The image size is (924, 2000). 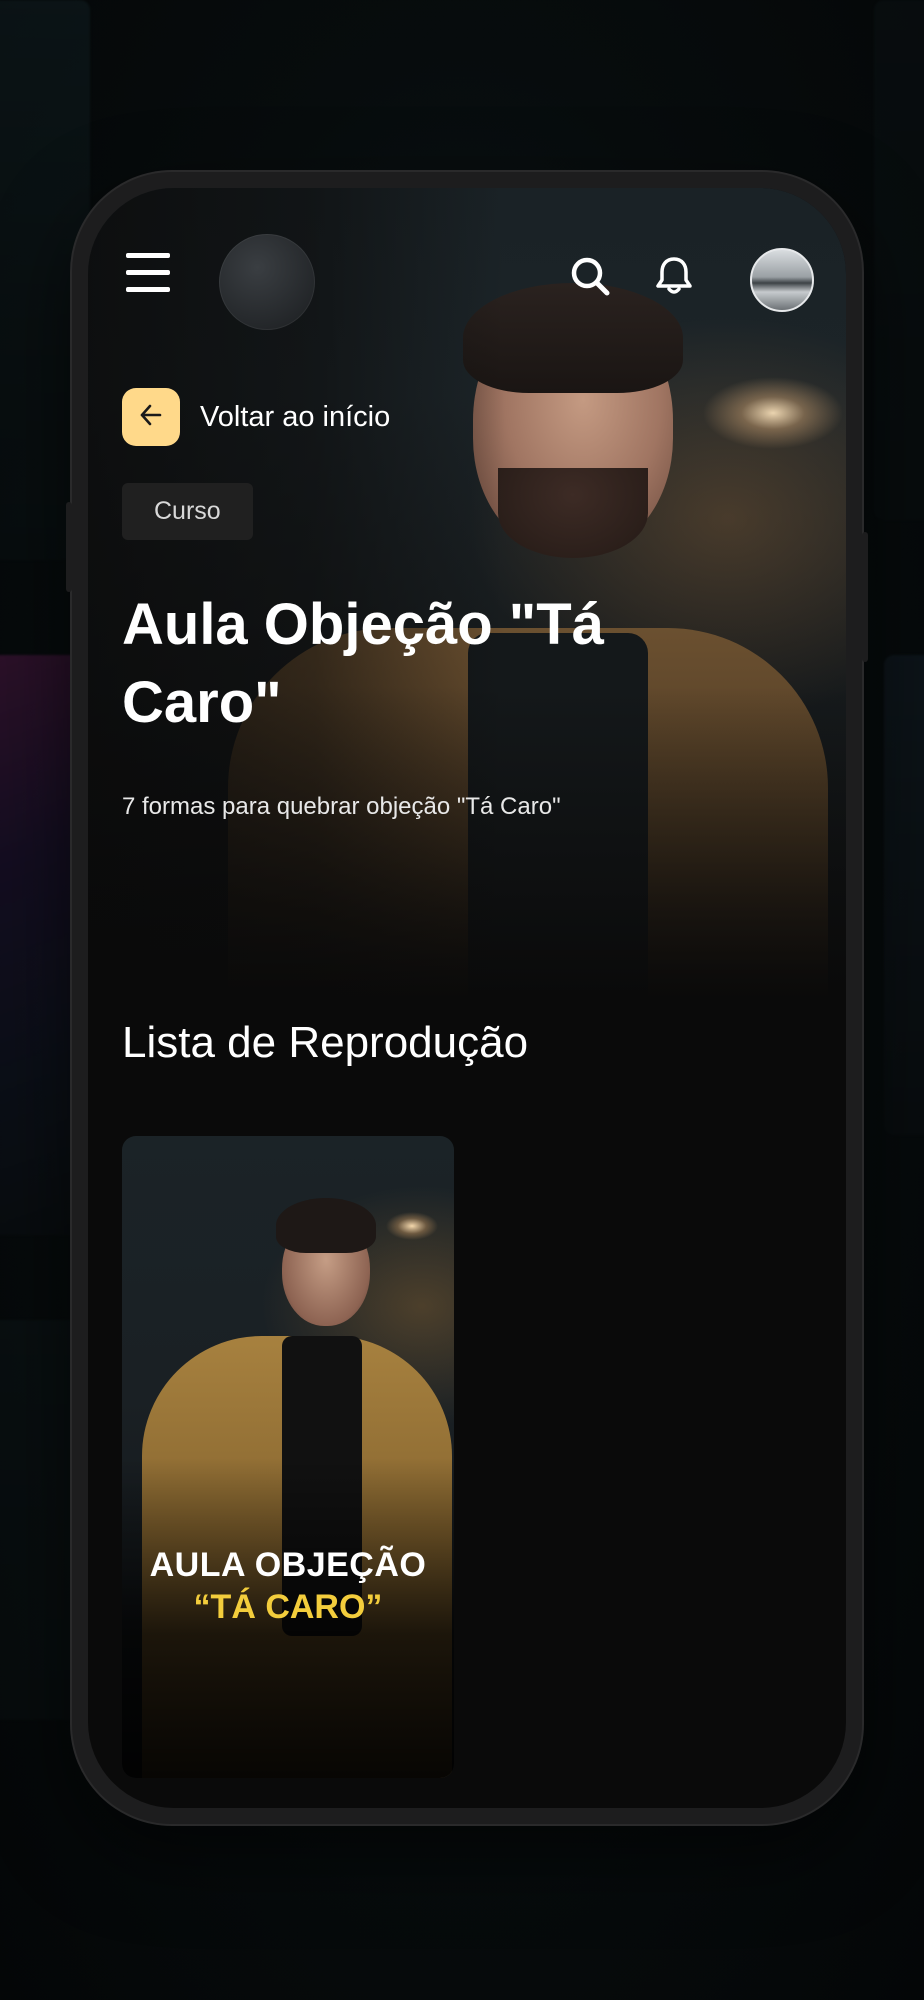 I want to click on back-to-home-link: Voltar ao início, so click(x=256, y=417).